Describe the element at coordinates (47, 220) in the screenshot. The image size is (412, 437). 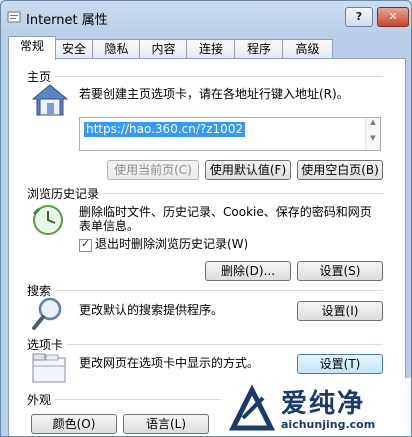
I see `history-clock-icon` at that location.